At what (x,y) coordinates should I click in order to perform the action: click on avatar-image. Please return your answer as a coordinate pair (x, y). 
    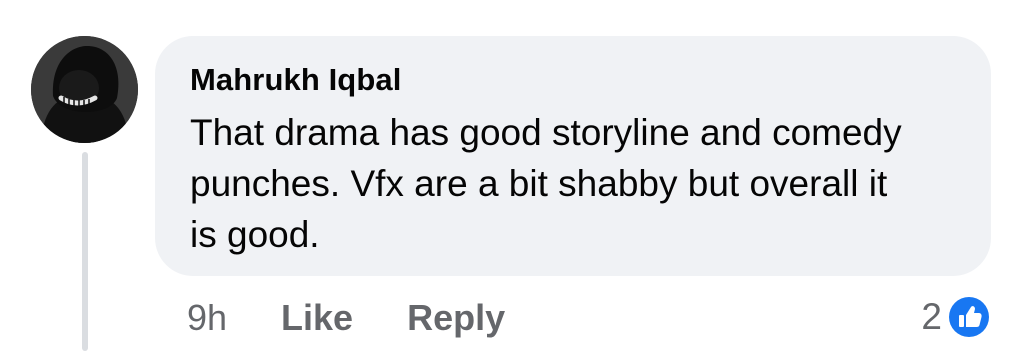
    Looking at the image, I should click on (84, 89).